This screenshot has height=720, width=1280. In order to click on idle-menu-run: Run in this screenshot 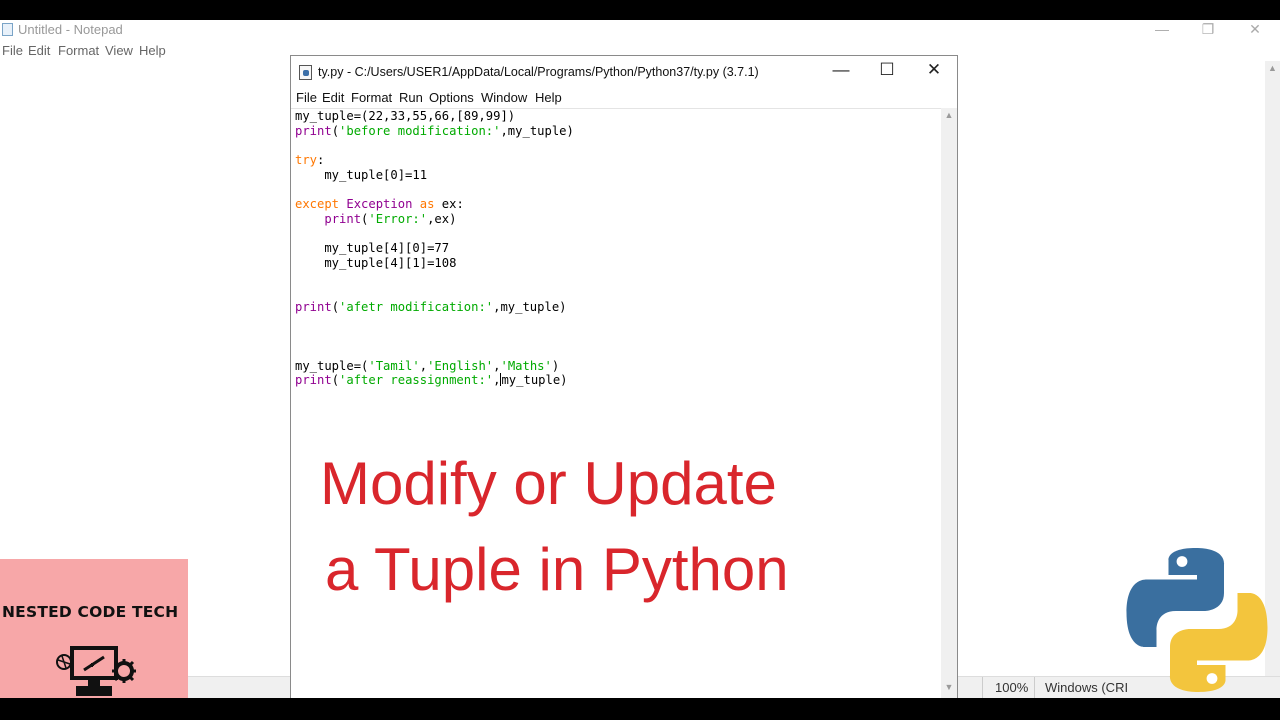, I will do `click(411, 97)`.